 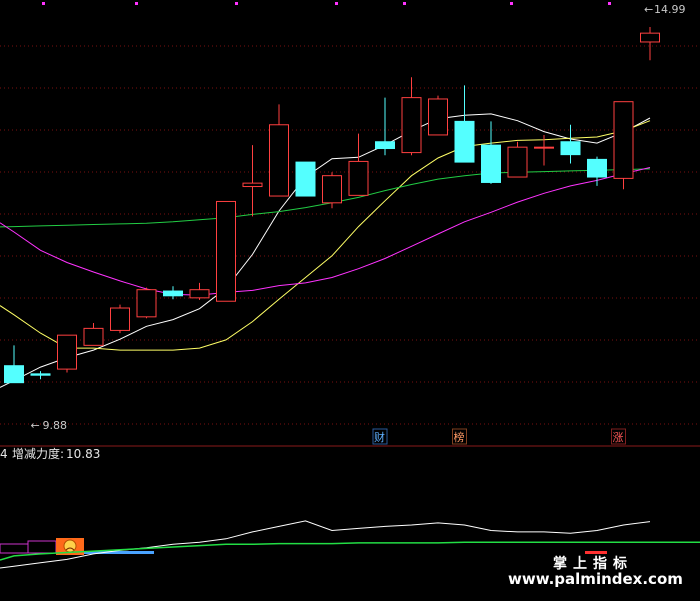 I want to click on watermark: 掌上指标 www.palmindex.com, so click(x=595, y=571).